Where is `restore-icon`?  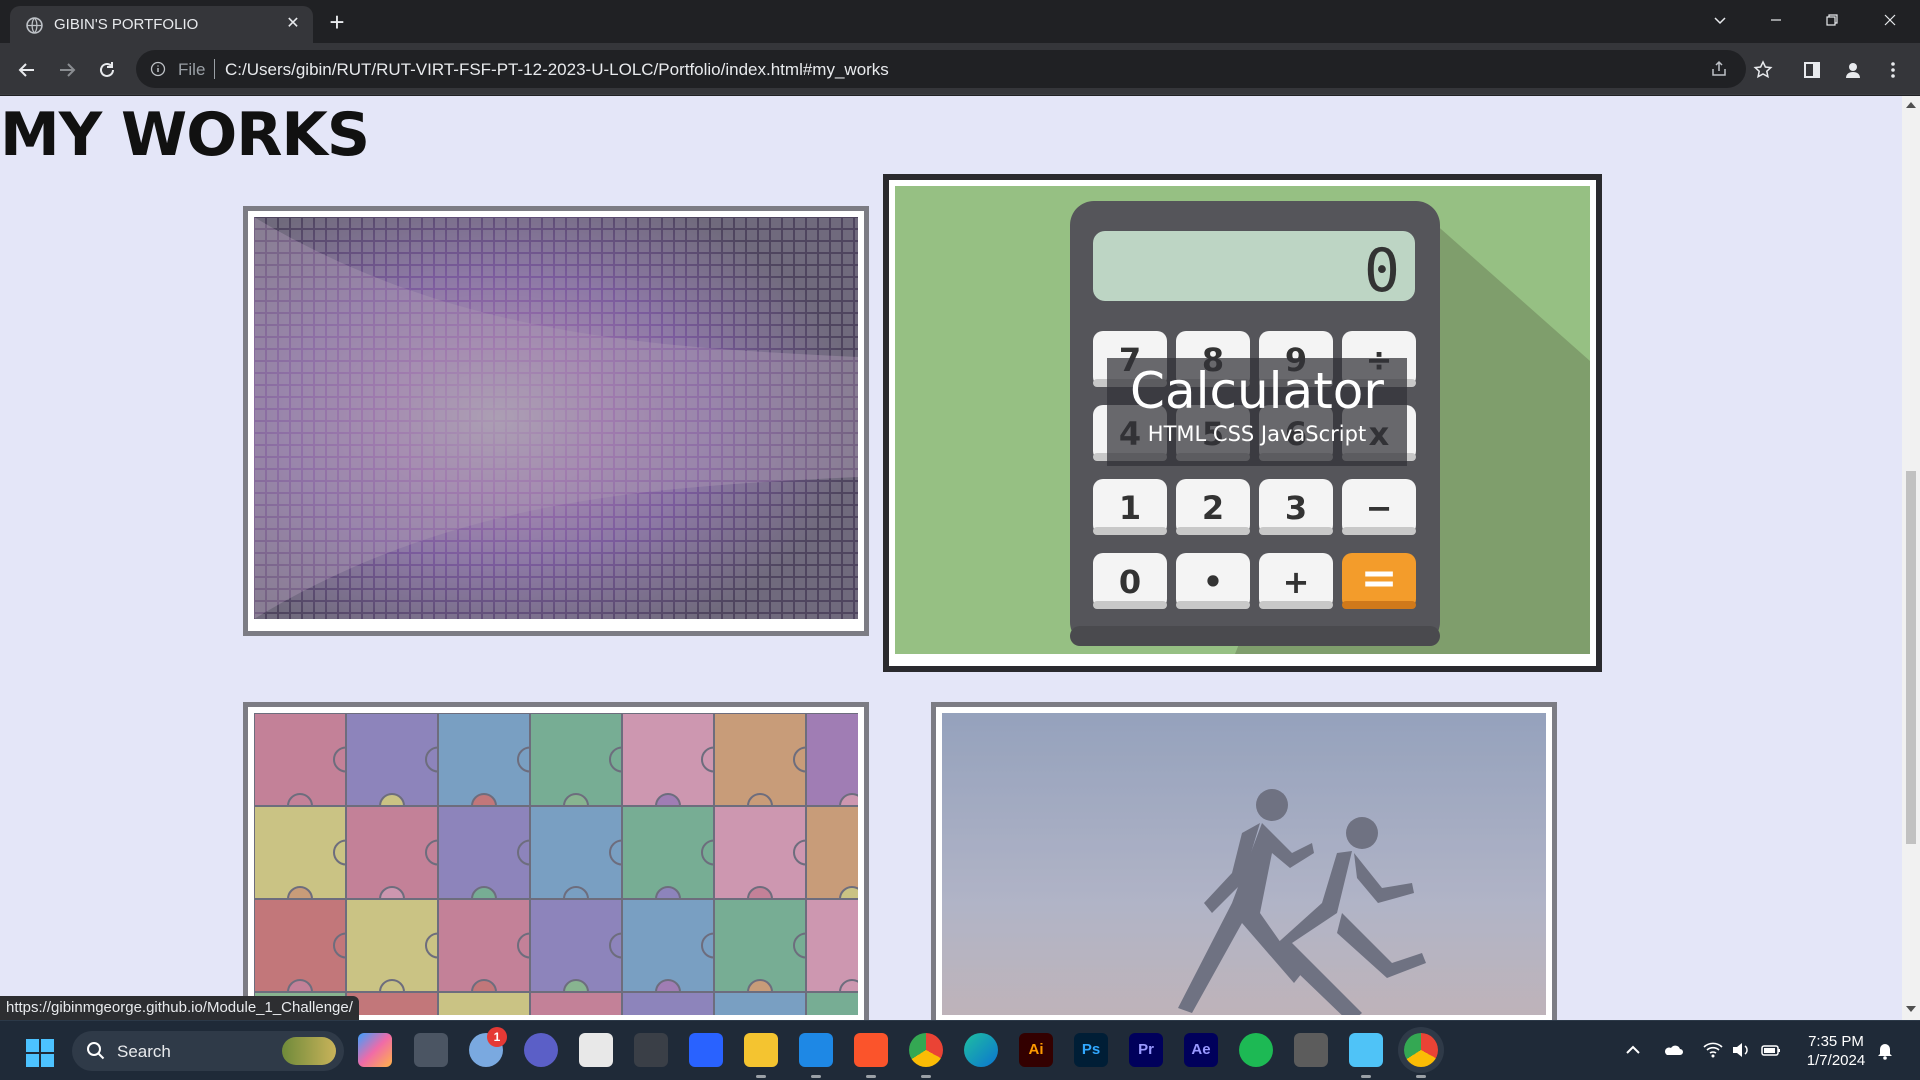
restore-icon is located at coordinates (1832, 20).